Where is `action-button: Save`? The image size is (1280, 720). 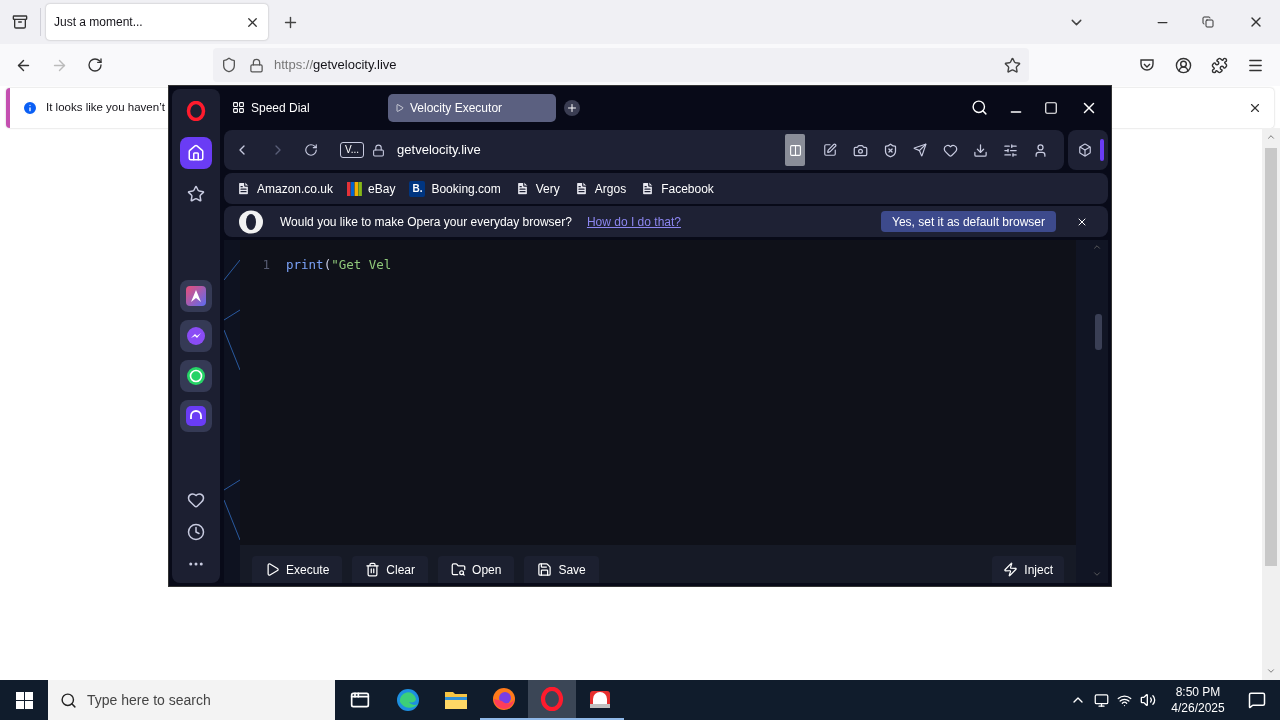 action-button: Save is located at coordinates (561, 569).